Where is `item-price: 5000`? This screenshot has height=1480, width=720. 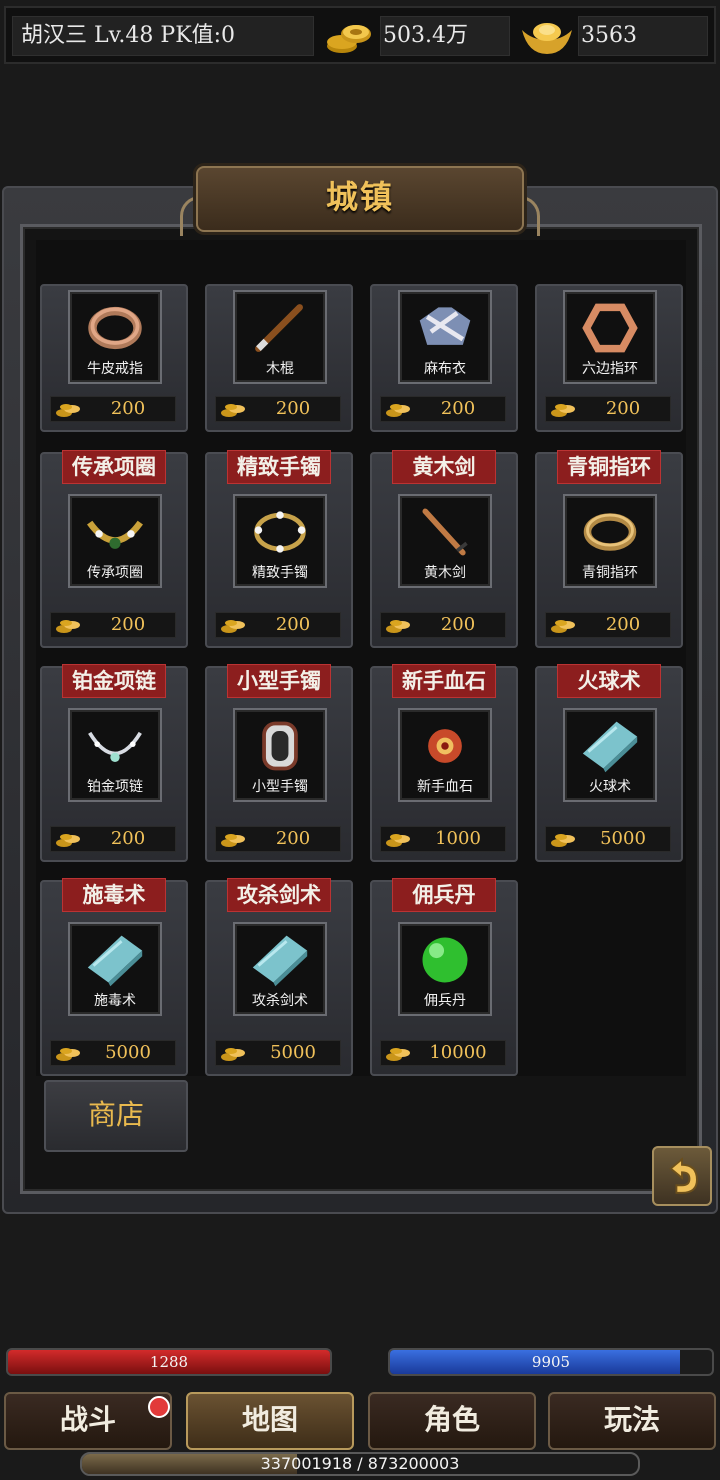
item-price: 5000 is located at coordinates (113, 1053).